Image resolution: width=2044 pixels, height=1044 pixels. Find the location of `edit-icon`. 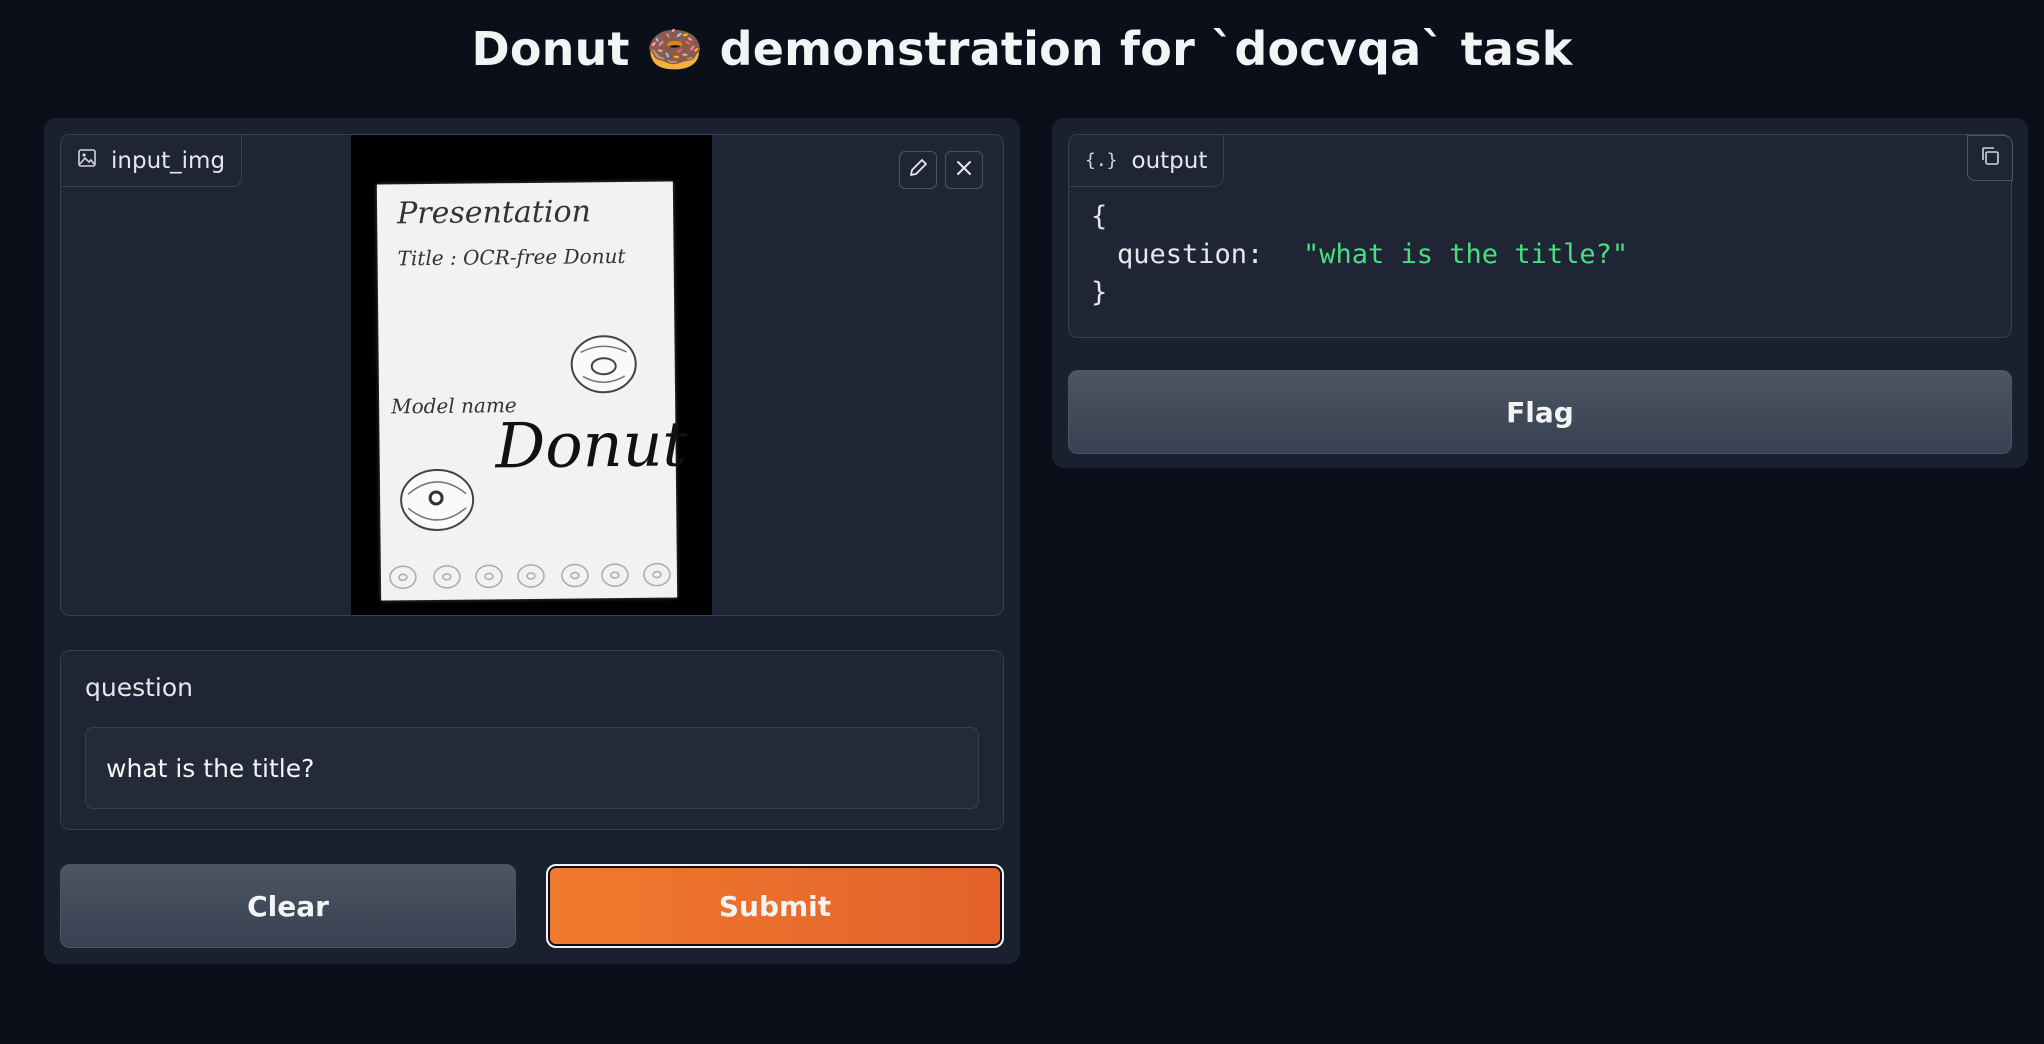

edit-icon is located at coordinates (918, 170).